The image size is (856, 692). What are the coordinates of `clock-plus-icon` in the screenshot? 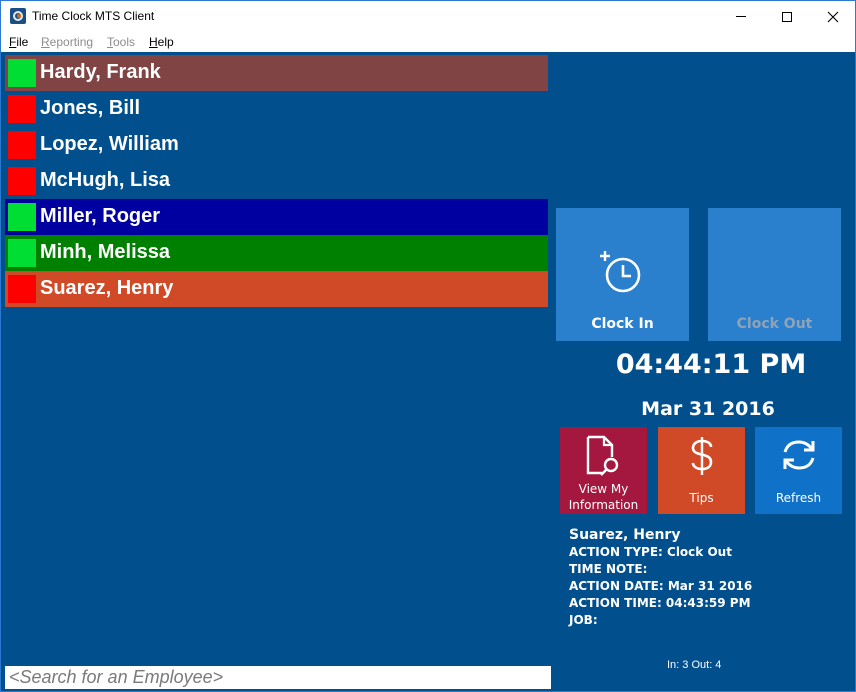 It's located at (620, 272).